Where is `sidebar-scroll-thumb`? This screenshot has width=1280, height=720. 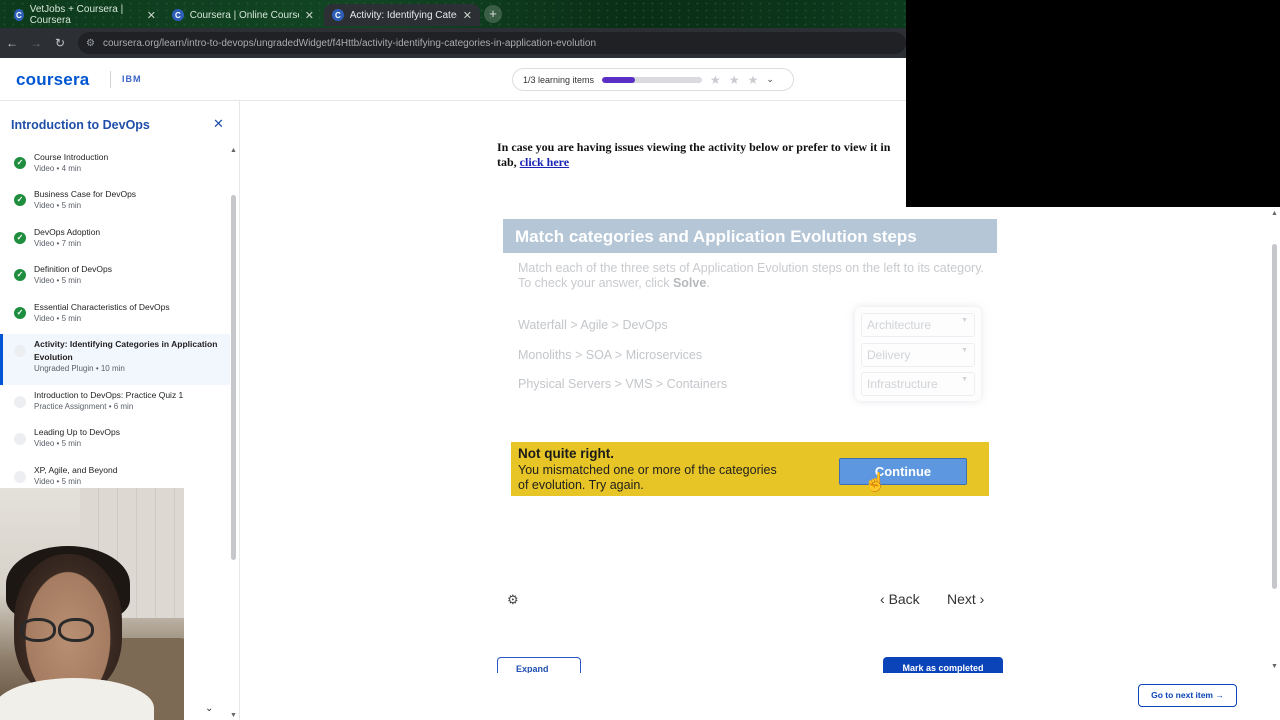 sidebar-scroll-thumb is located at coordinates (233, 377).